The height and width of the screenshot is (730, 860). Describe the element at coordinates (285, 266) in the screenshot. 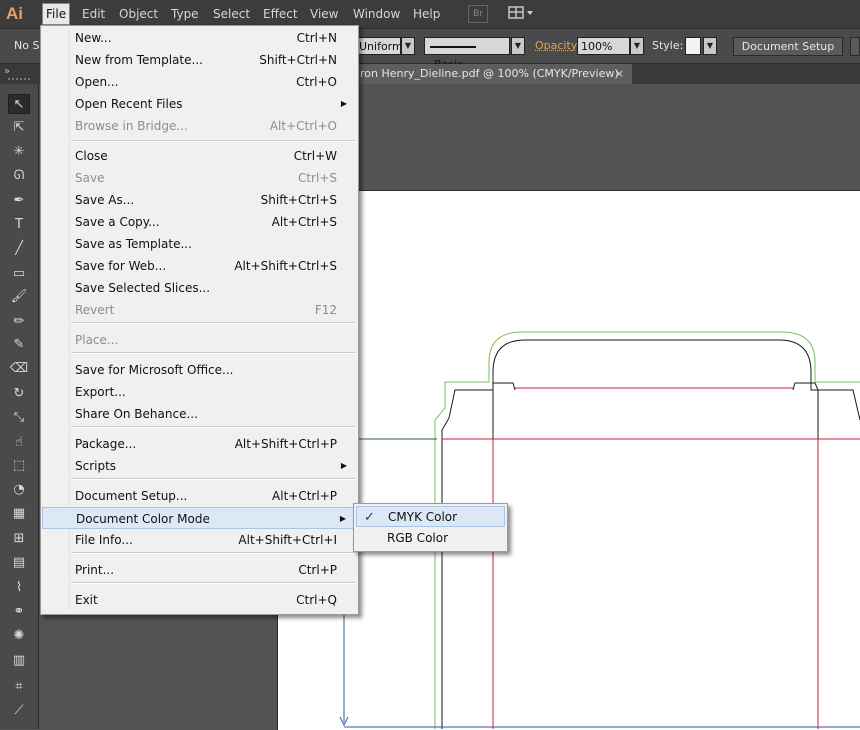

I see `menu-item-shortcut: Alt+Shift+Ctrl+S` at that location.